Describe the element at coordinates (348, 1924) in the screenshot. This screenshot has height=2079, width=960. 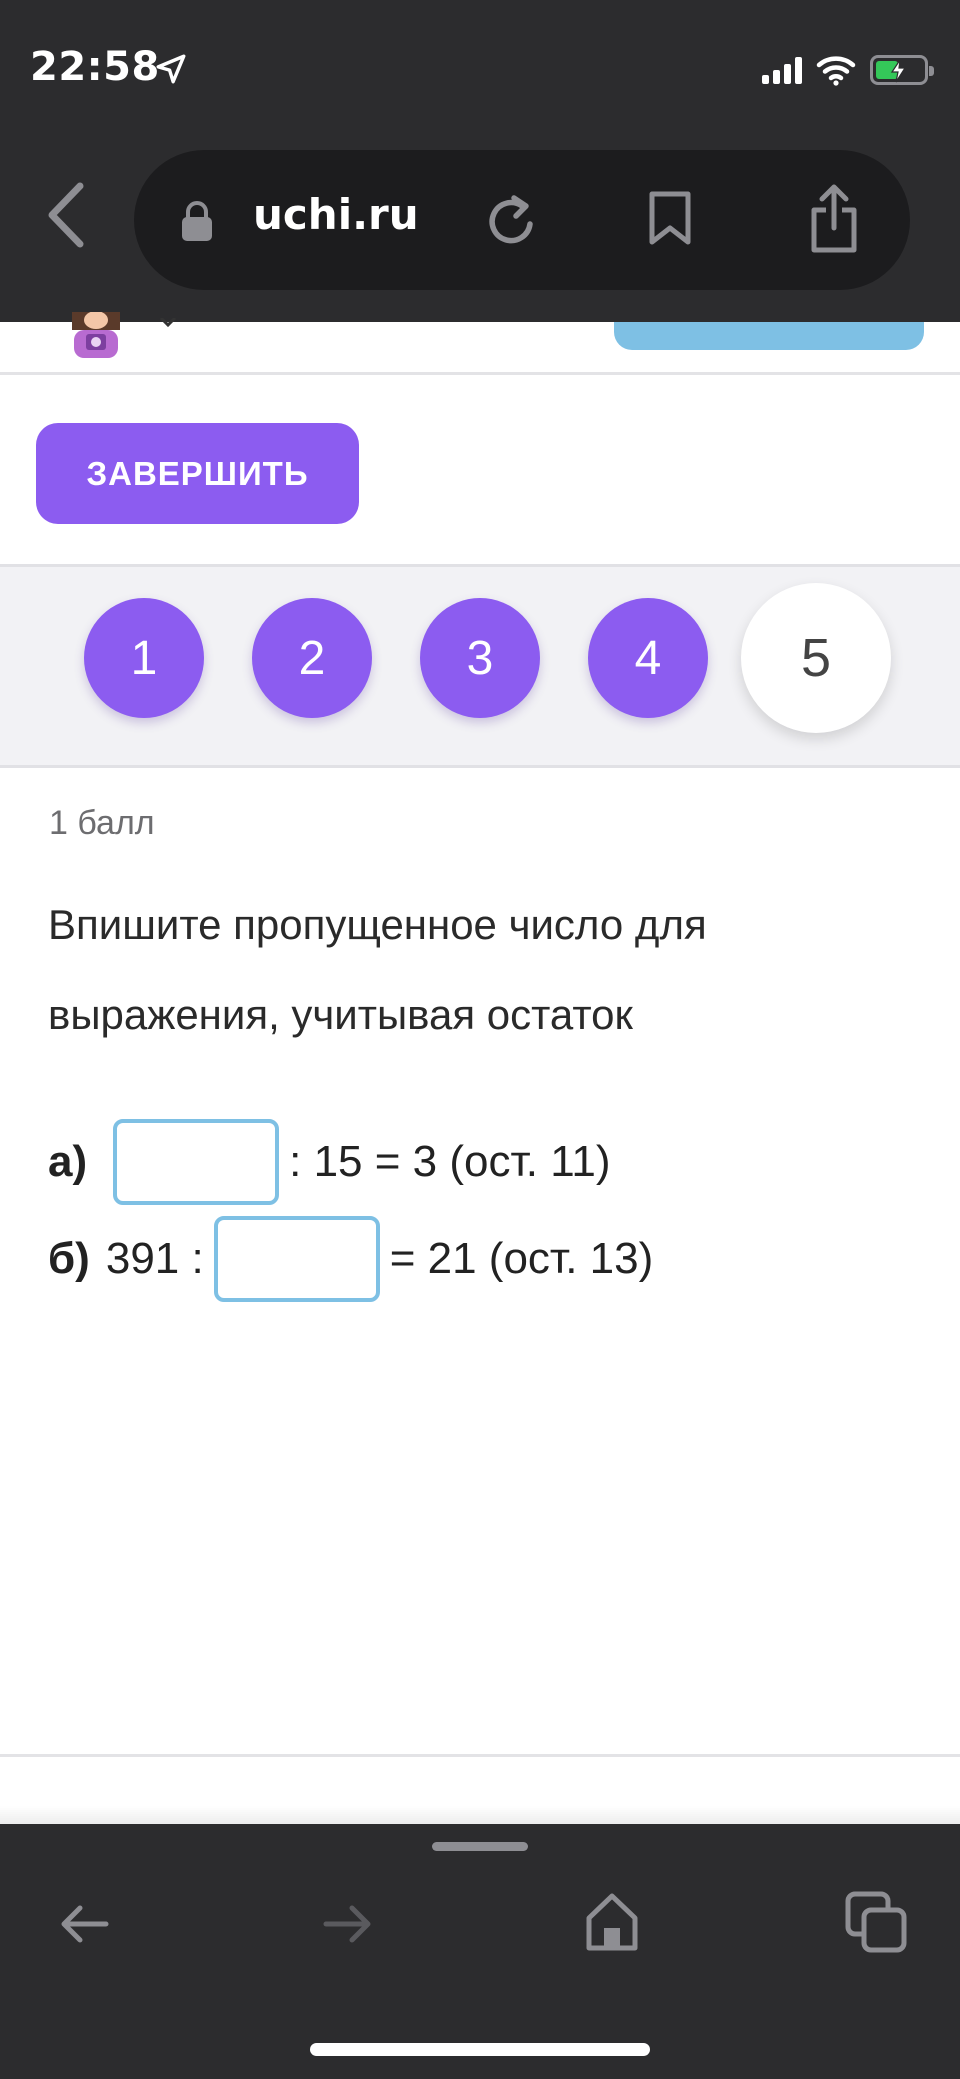
I see `arrow-right-icon` at that location.